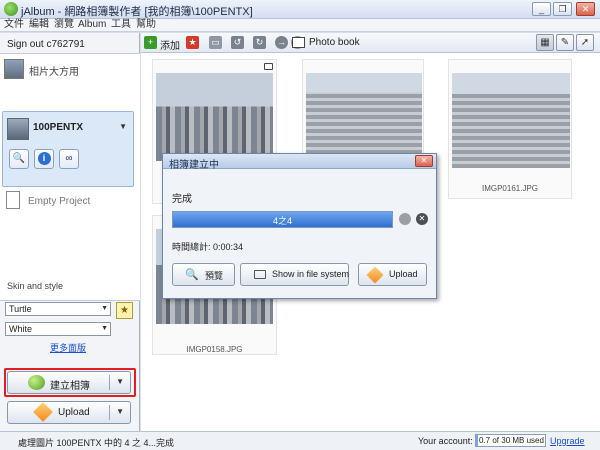 The height and width of the screenshot is (450, 600). What do you see at coordinates (300, 9) in the screenshot?
I see `title-bar: jAlbum - 網路相簿製作者 [我的相簿\100PENTX] _ ❐ ✕` at bounding box center [300, 9].